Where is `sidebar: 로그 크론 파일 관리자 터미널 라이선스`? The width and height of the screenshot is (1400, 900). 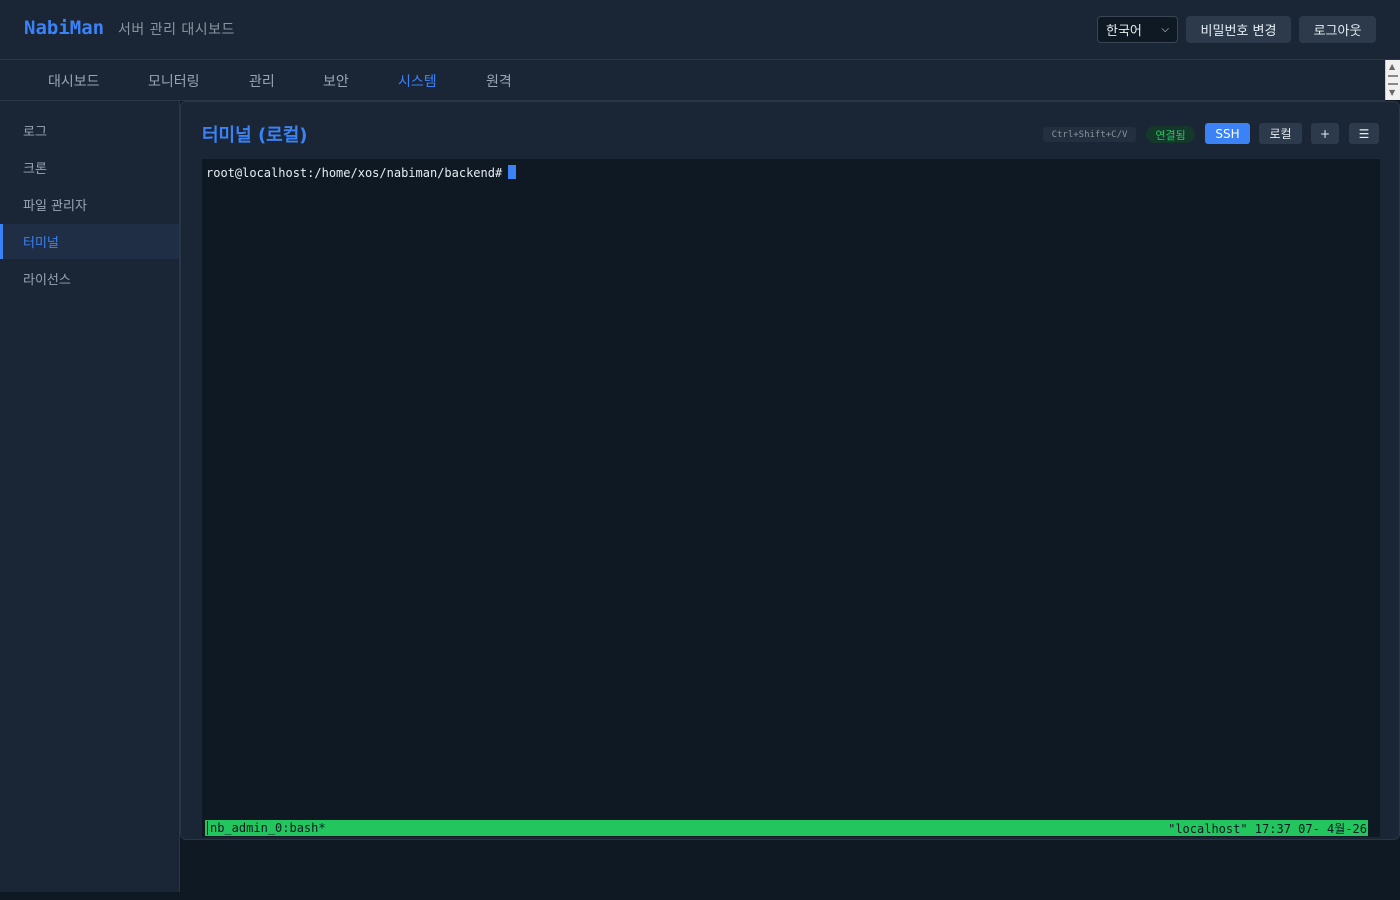
sidebar: 로그 크론 파일 관리자 터미널 라이선스 is located at coordinates (90, 496).